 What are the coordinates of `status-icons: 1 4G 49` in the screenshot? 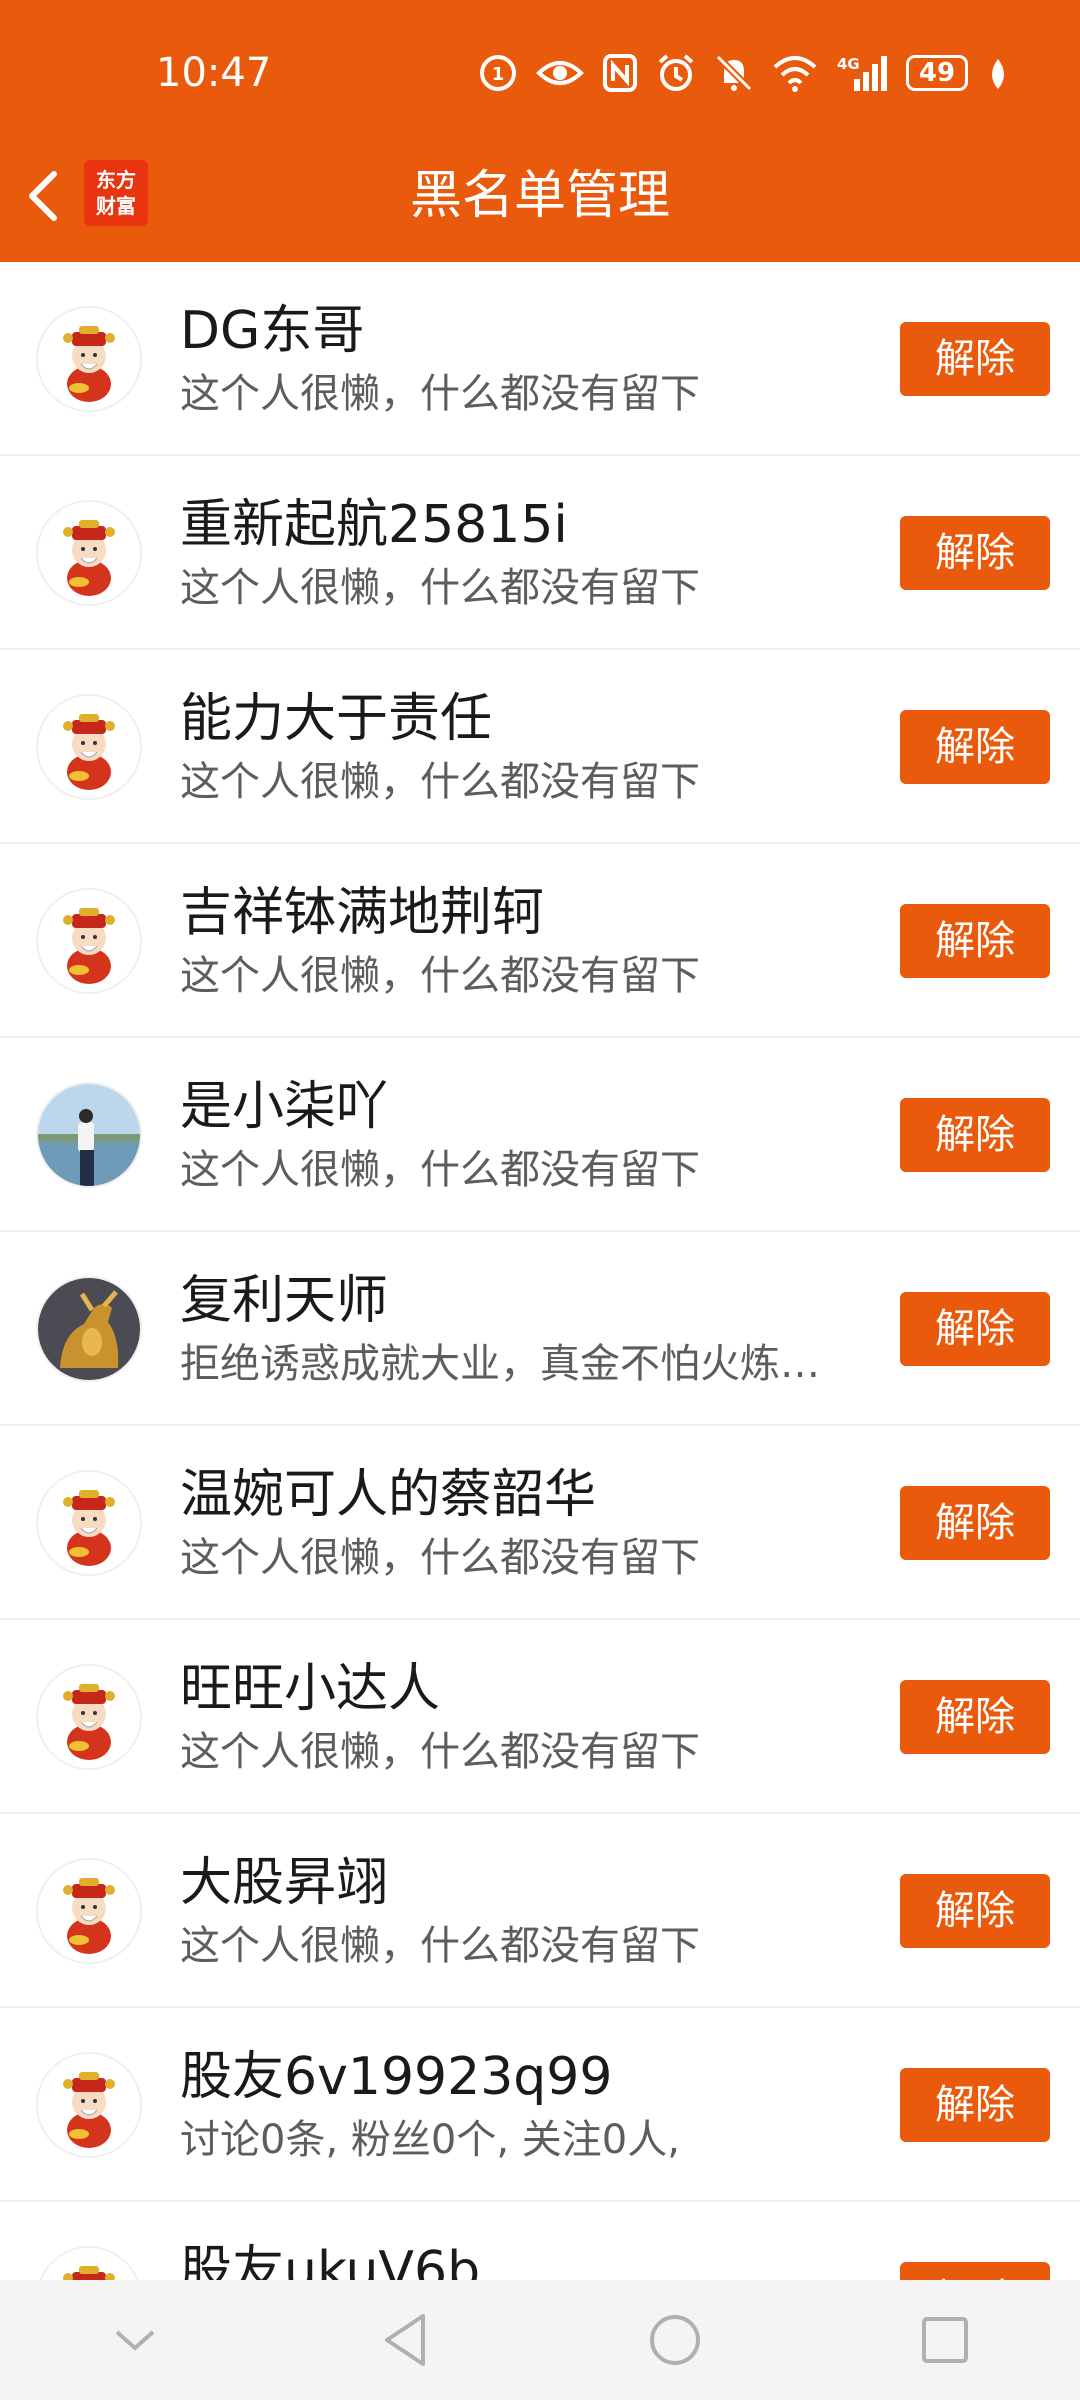 It's located at (744, 73).